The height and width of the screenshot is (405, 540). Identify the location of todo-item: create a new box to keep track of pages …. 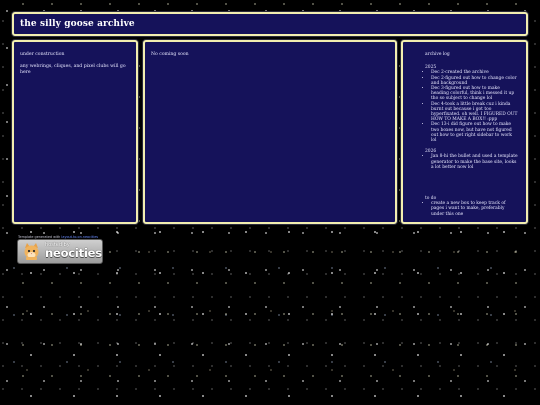
(474, 209).